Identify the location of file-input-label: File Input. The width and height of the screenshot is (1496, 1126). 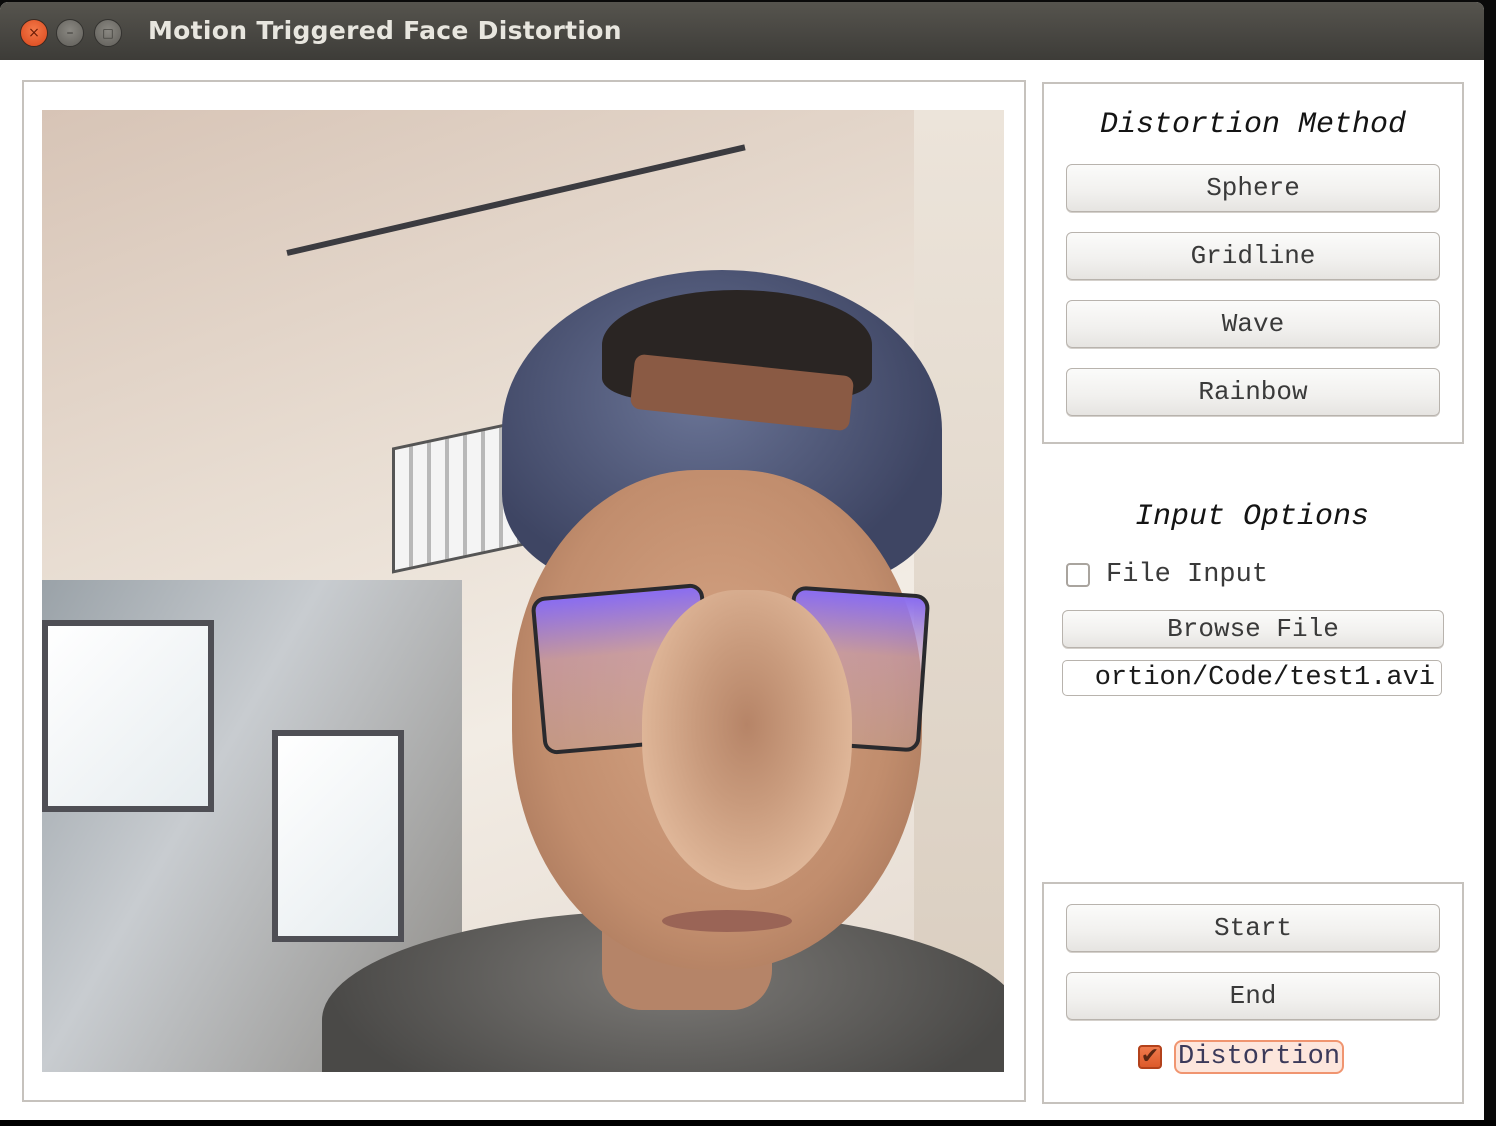
(1187, 575).